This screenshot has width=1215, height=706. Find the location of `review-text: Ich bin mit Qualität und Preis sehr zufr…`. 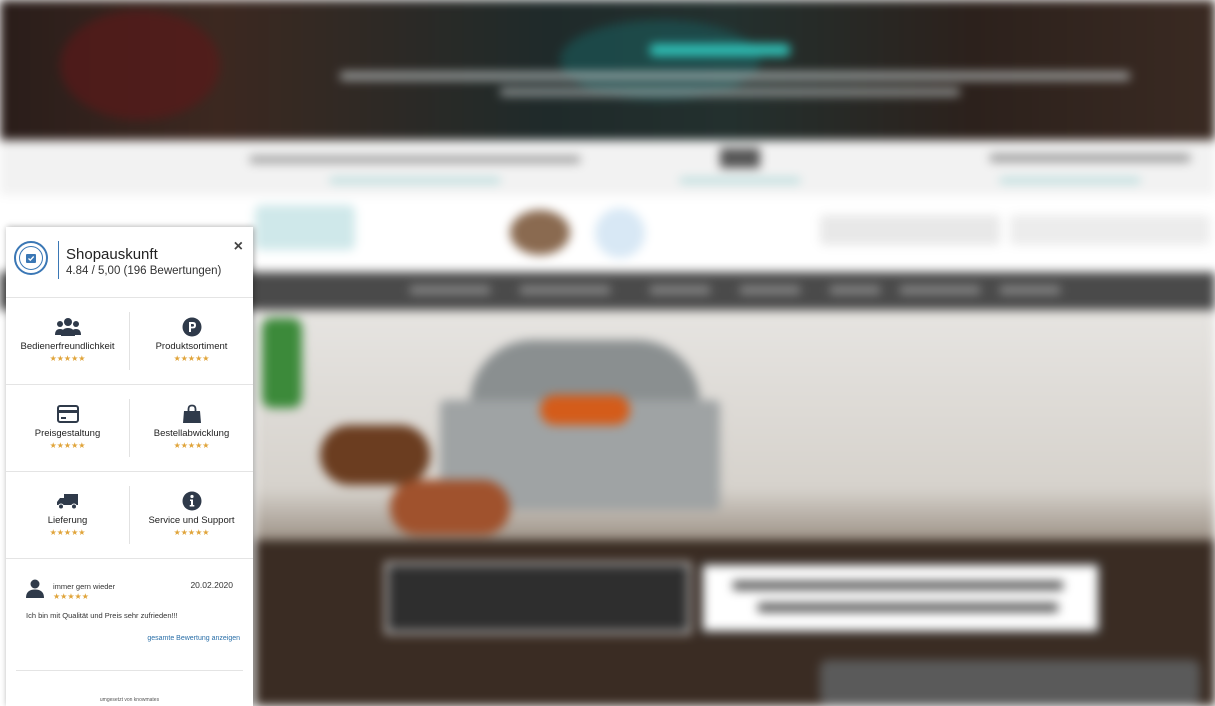

review-text: Ich bin mit Qualität und Preis sehr zufr… is located at coordinates (102, 615).